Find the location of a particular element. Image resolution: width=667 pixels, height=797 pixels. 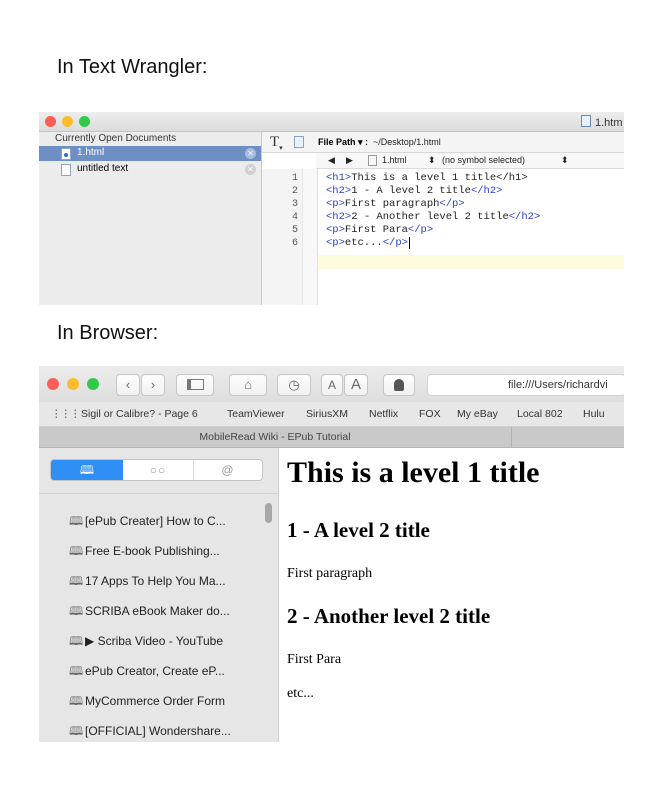

line-number: 3 is located at coordinates (294, 204).